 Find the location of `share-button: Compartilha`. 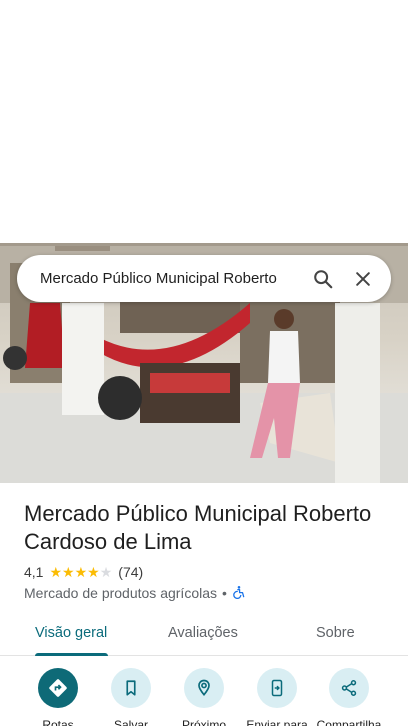

share-button: Compartilha is located at coordinates (349, 697).